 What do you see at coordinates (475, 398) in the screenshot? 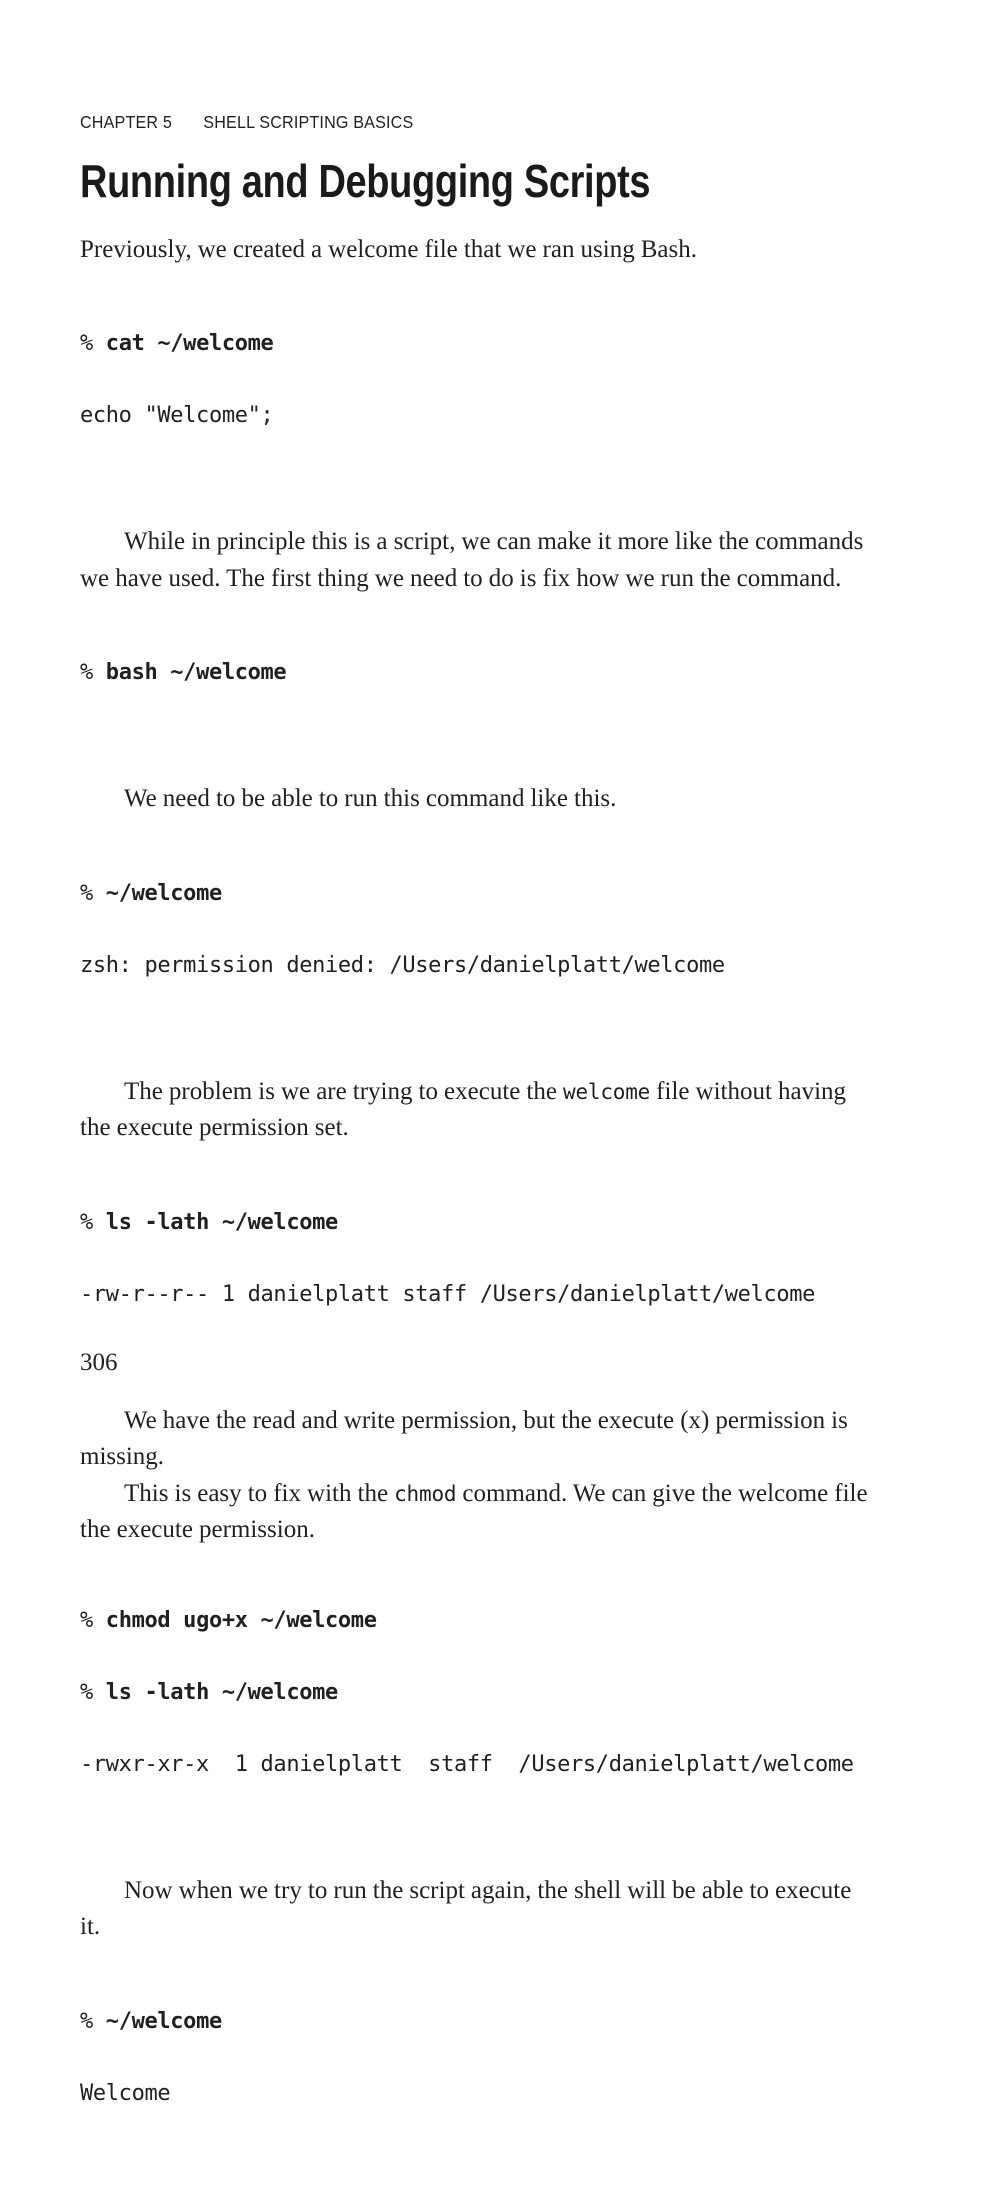
I see `code-block-cat: % cat ~/welcome echo "Welcome";` at bounding box center [475, 398].